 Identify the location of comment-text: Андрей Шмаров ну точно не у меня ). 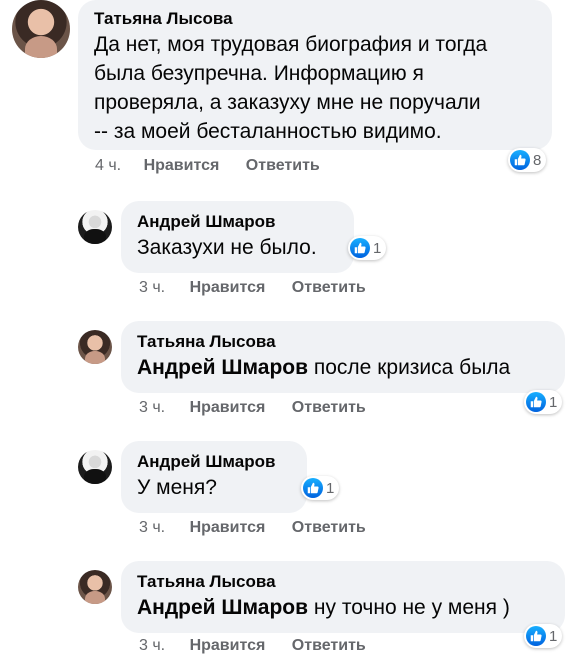
(343, 608).